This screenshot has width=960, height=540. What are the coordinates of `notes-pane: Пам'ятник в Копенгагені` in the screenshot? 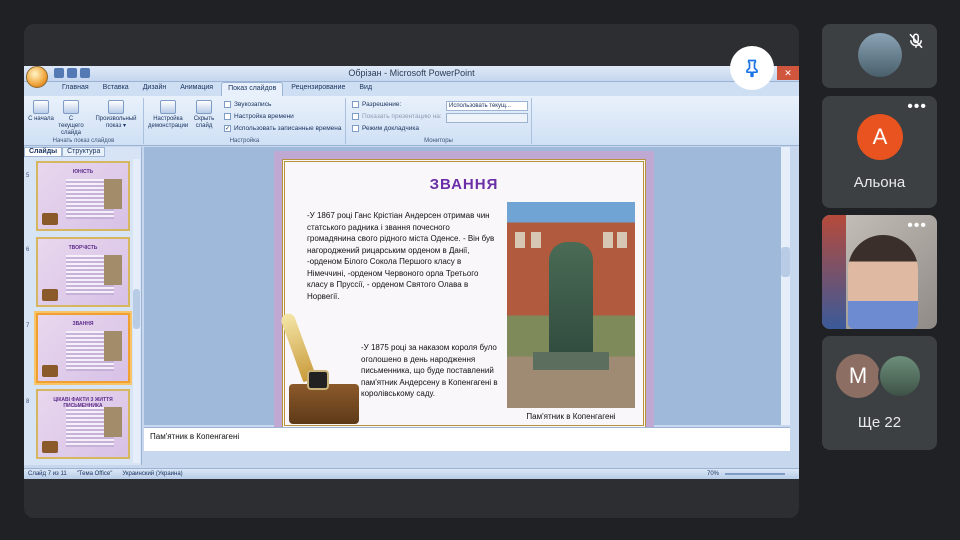 It's located at (467, 439).